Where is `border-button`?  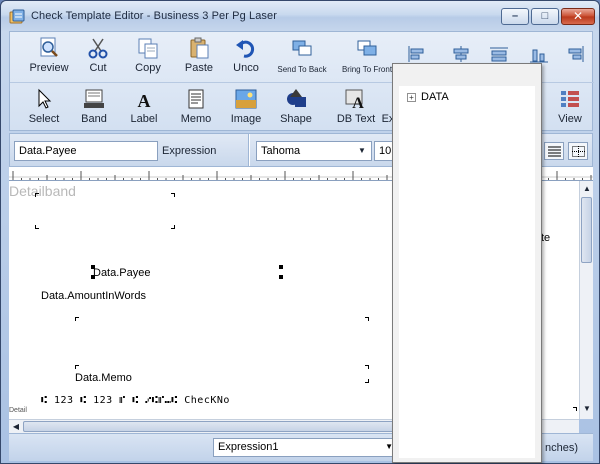 border-button is located at coordinates (578, 151).